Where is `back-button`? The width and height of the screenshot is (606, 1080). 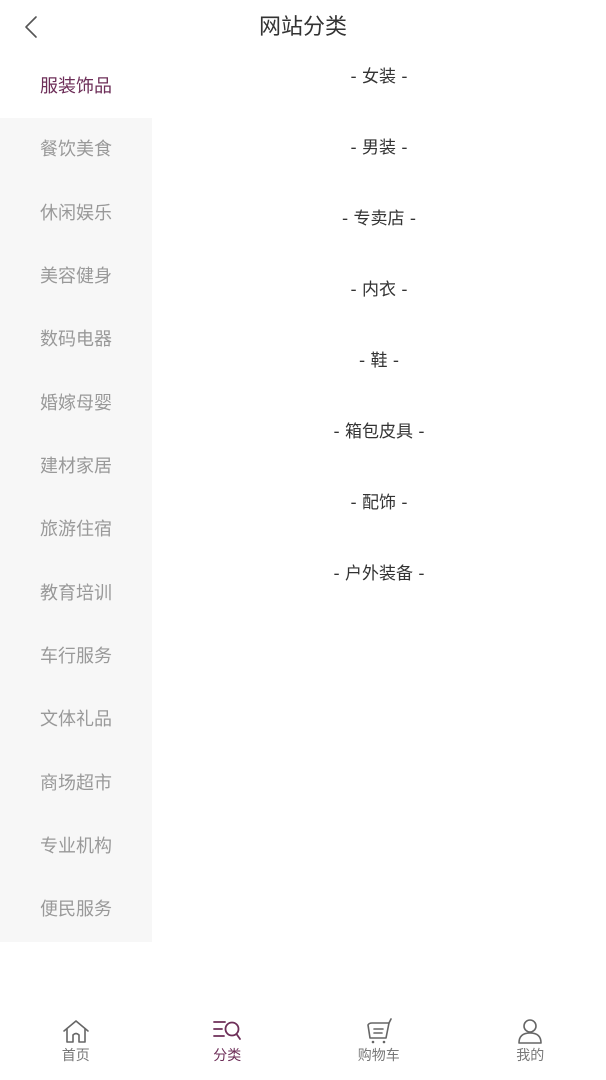
back-button is located at coordinates (31, 27).